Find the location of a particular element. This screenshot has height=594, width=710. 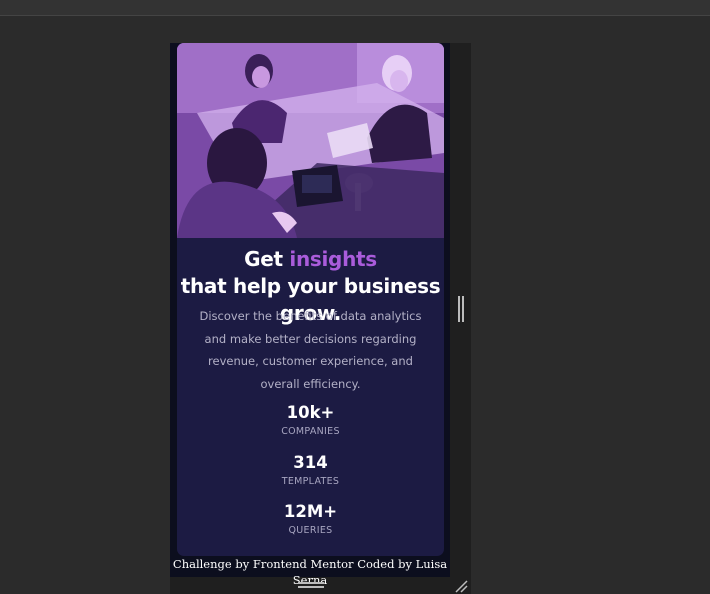

stat-templates: 314 TEMPLATES is located at coordinates (310, 471).